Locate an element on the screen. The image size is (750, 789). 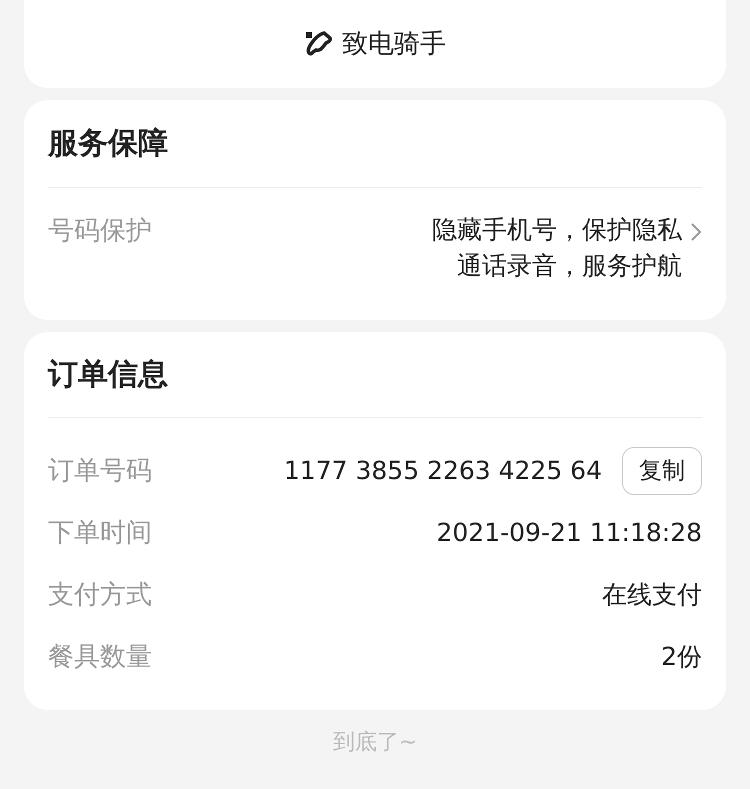
row-label: 下单时间 is located at coordinates (100, 533).